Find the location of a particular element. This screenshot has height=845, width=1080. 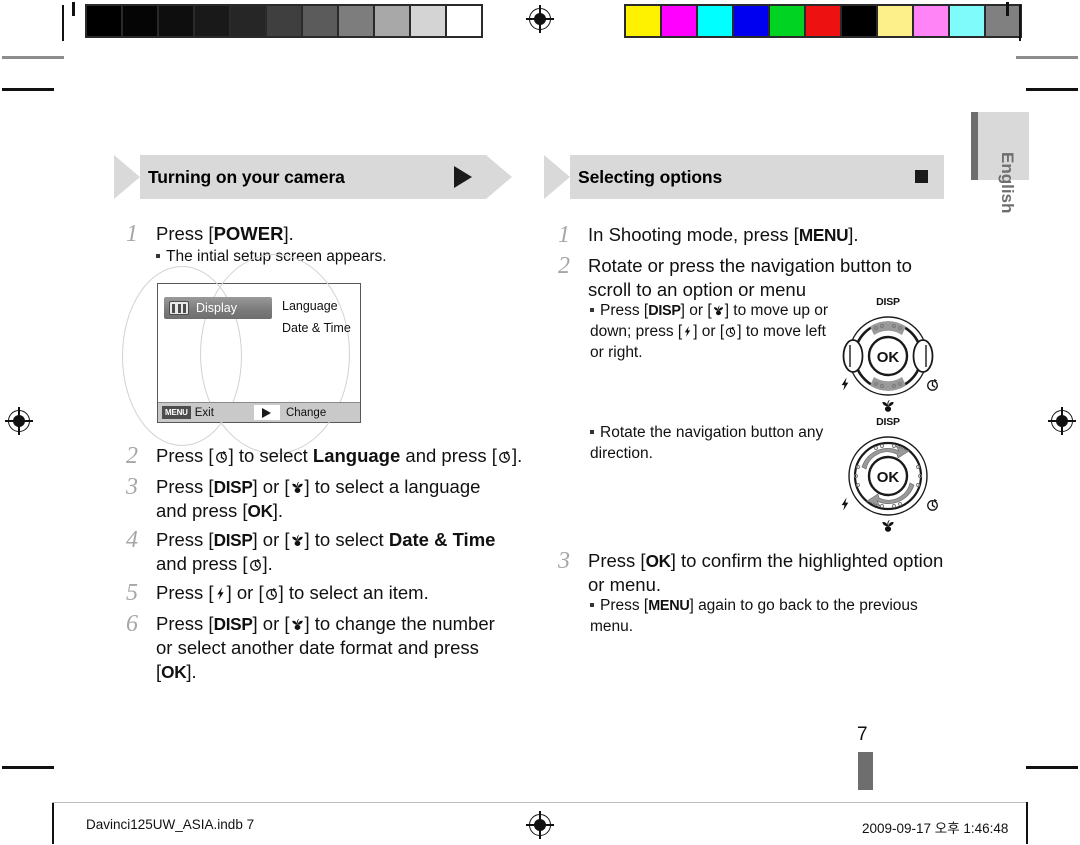

crop-mark-t-v2 is located at coordinates (1020, 23).